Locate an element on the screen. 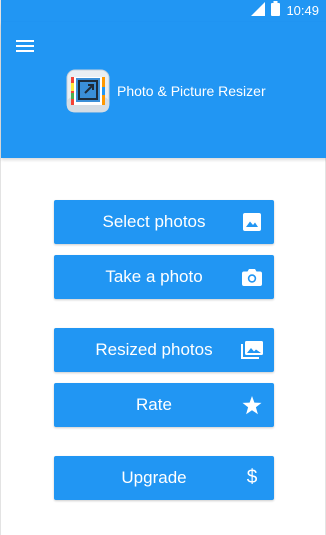 The image size is (326, 535). camera-icon is located at coordinates (252, 277).